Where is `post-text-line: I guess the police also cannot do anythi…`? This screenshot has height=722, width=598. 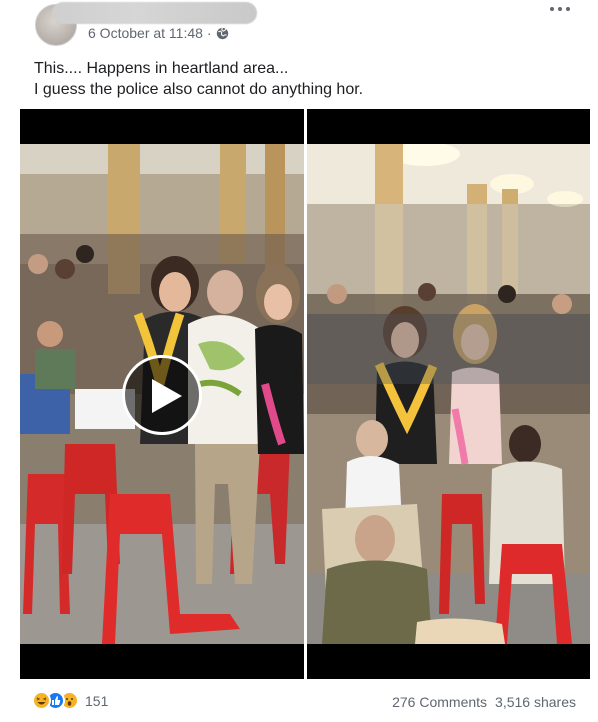 post-text-line: I guess the police also cannot do anythi… is located at coordinates (199, 89).